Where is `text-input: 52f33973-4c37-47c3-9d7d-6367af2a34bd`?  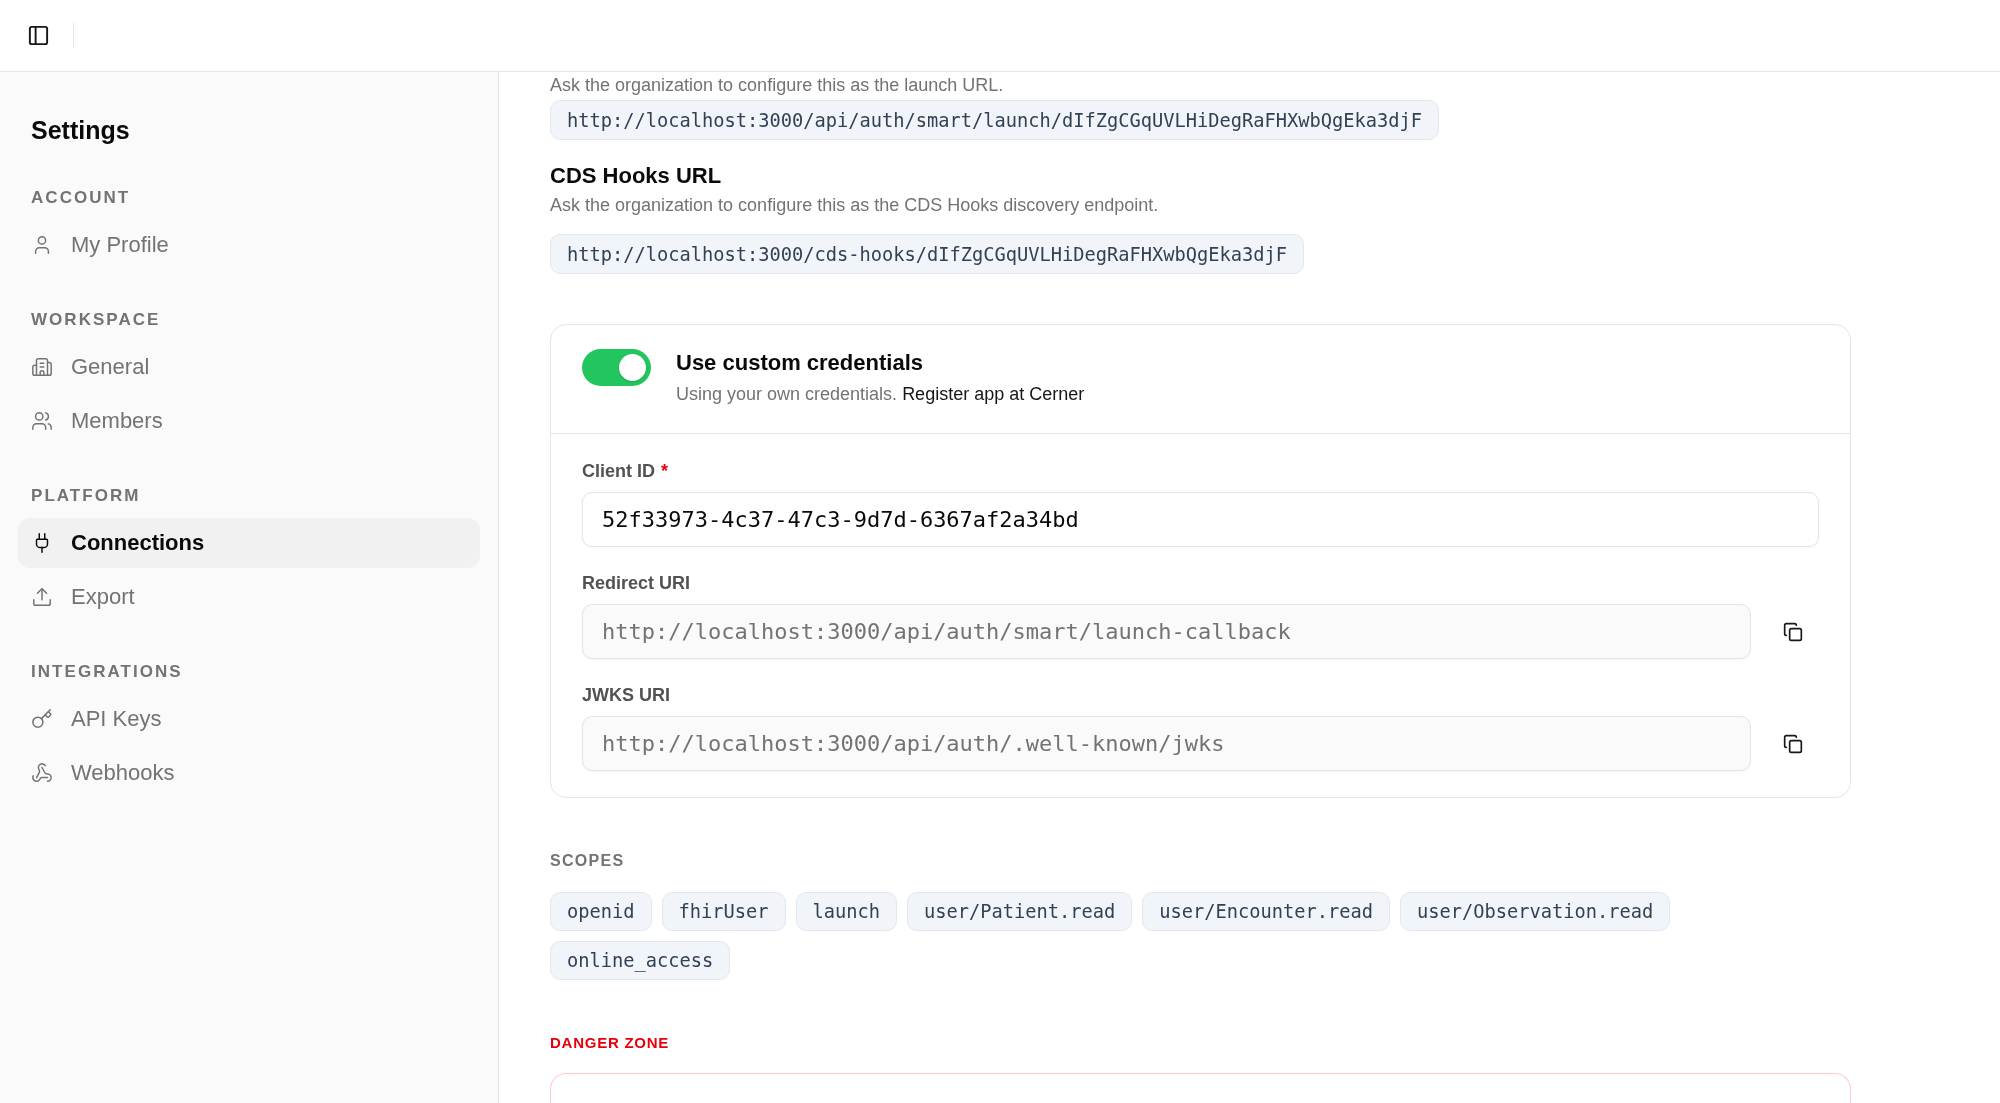
text-input: 52f33973-4c37-47c3-9d7d-6367af2a34bd is located at coordinates (1200, 519).